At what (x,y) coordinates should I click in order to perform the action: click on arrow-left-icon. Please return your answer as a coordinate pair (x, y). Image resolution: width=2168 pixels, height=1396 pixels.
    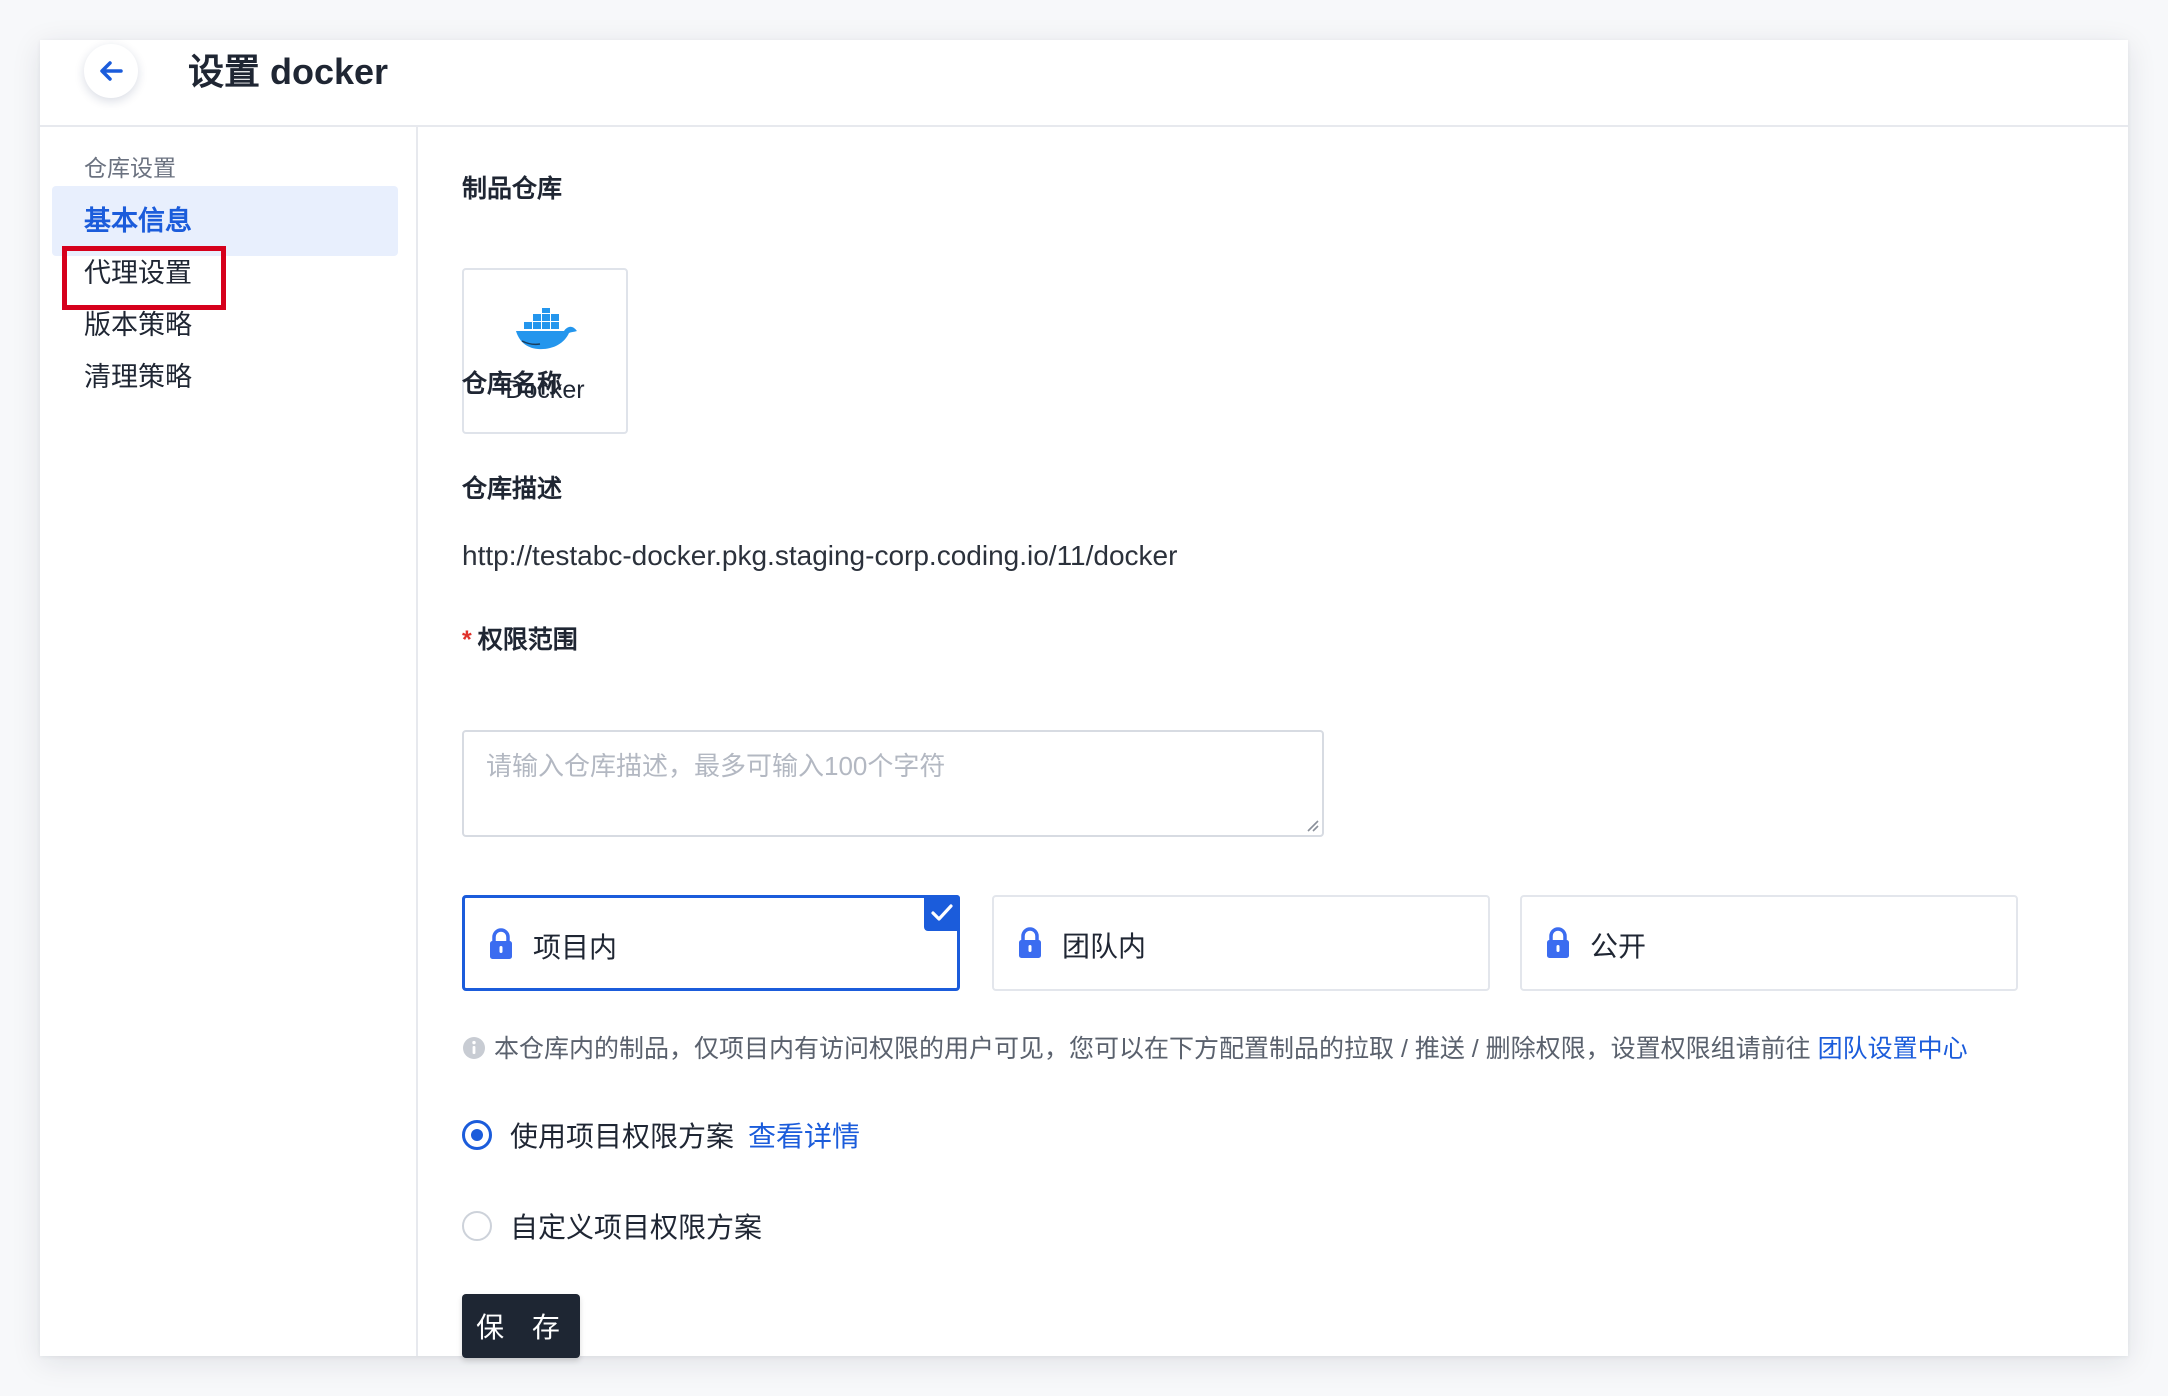
    Looking at the image, I should click on (111, 71).